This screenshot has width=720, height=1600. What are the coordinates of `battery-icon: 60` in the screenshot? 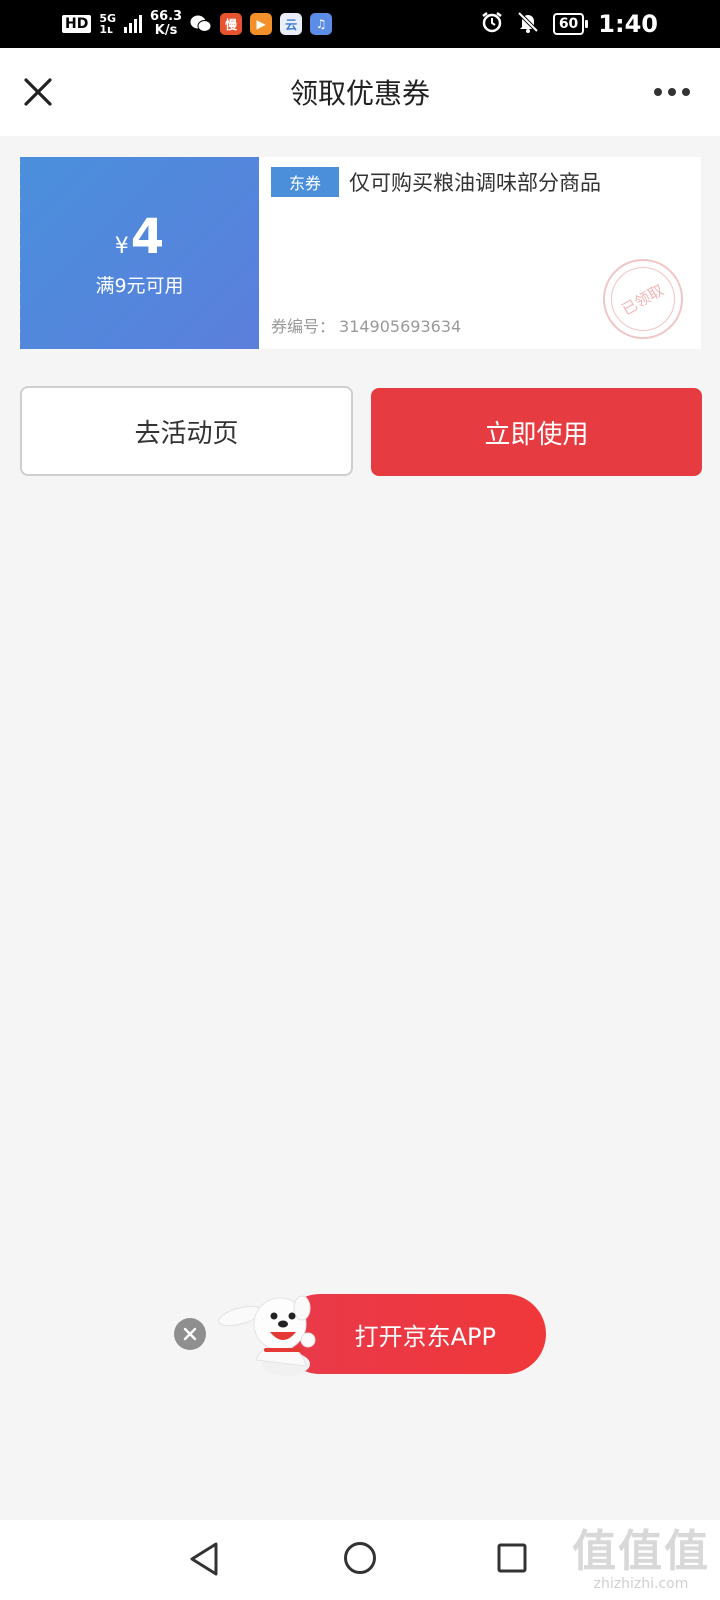 It's located at (570, 24).